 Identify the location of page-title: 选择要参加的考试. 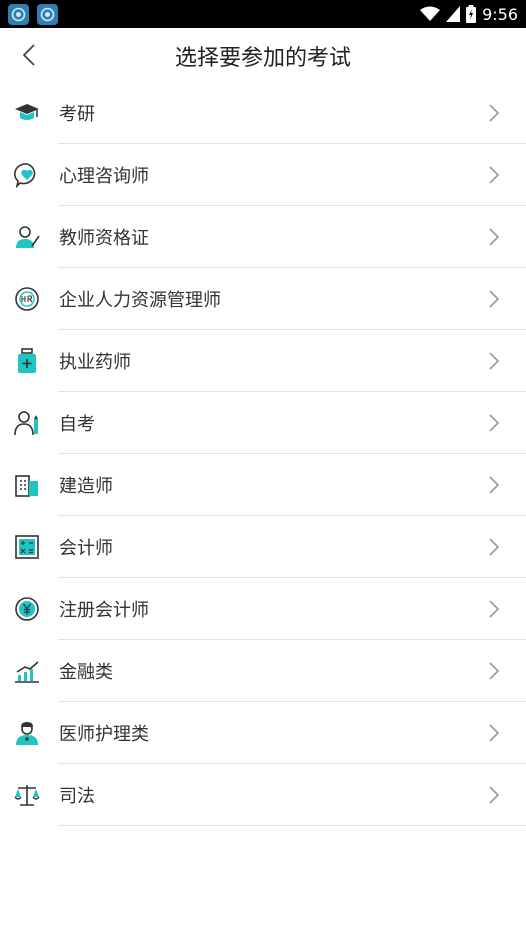
(262, 58).